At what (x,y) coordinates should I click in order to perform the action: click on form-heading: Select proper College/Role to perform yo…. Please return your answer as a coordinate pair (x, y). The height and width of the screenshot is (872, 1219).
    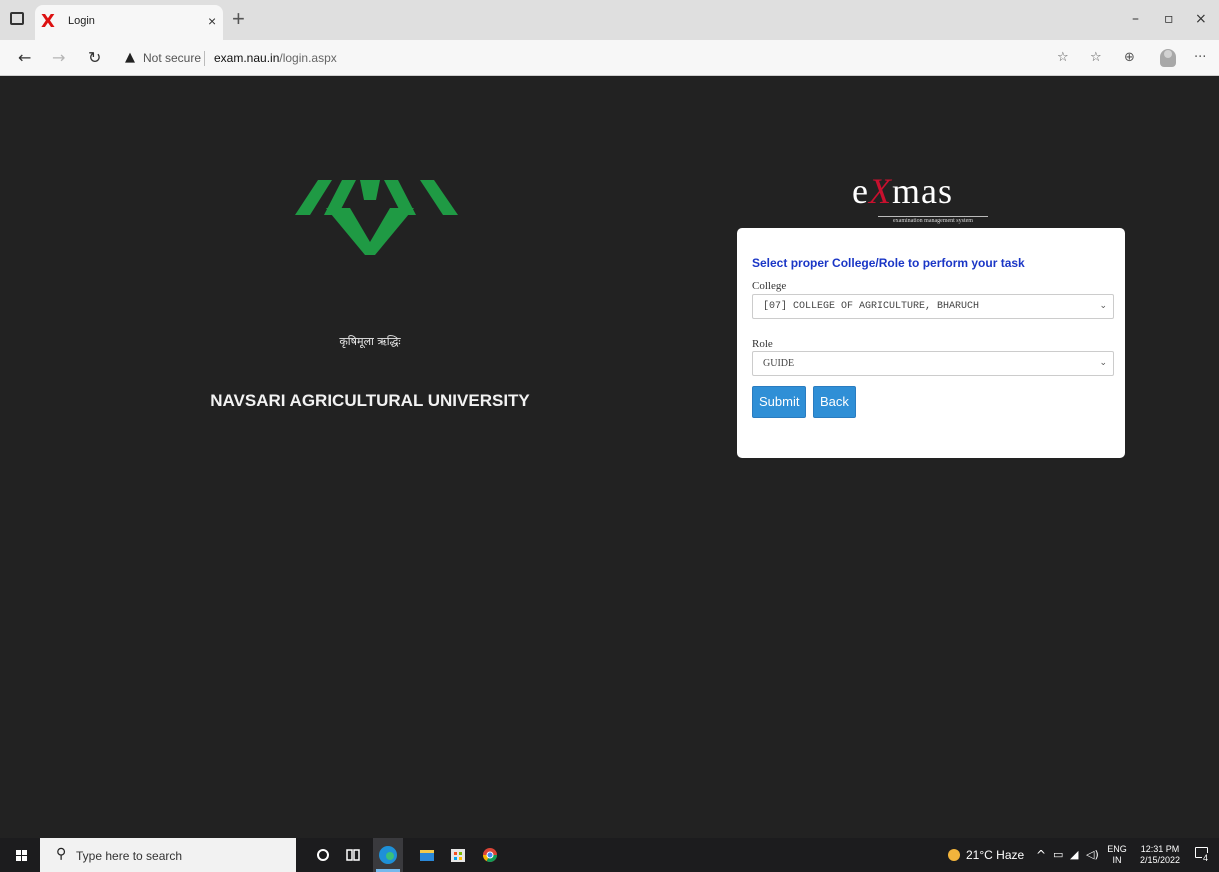
    Looking at the image, I should click on (888, 263).